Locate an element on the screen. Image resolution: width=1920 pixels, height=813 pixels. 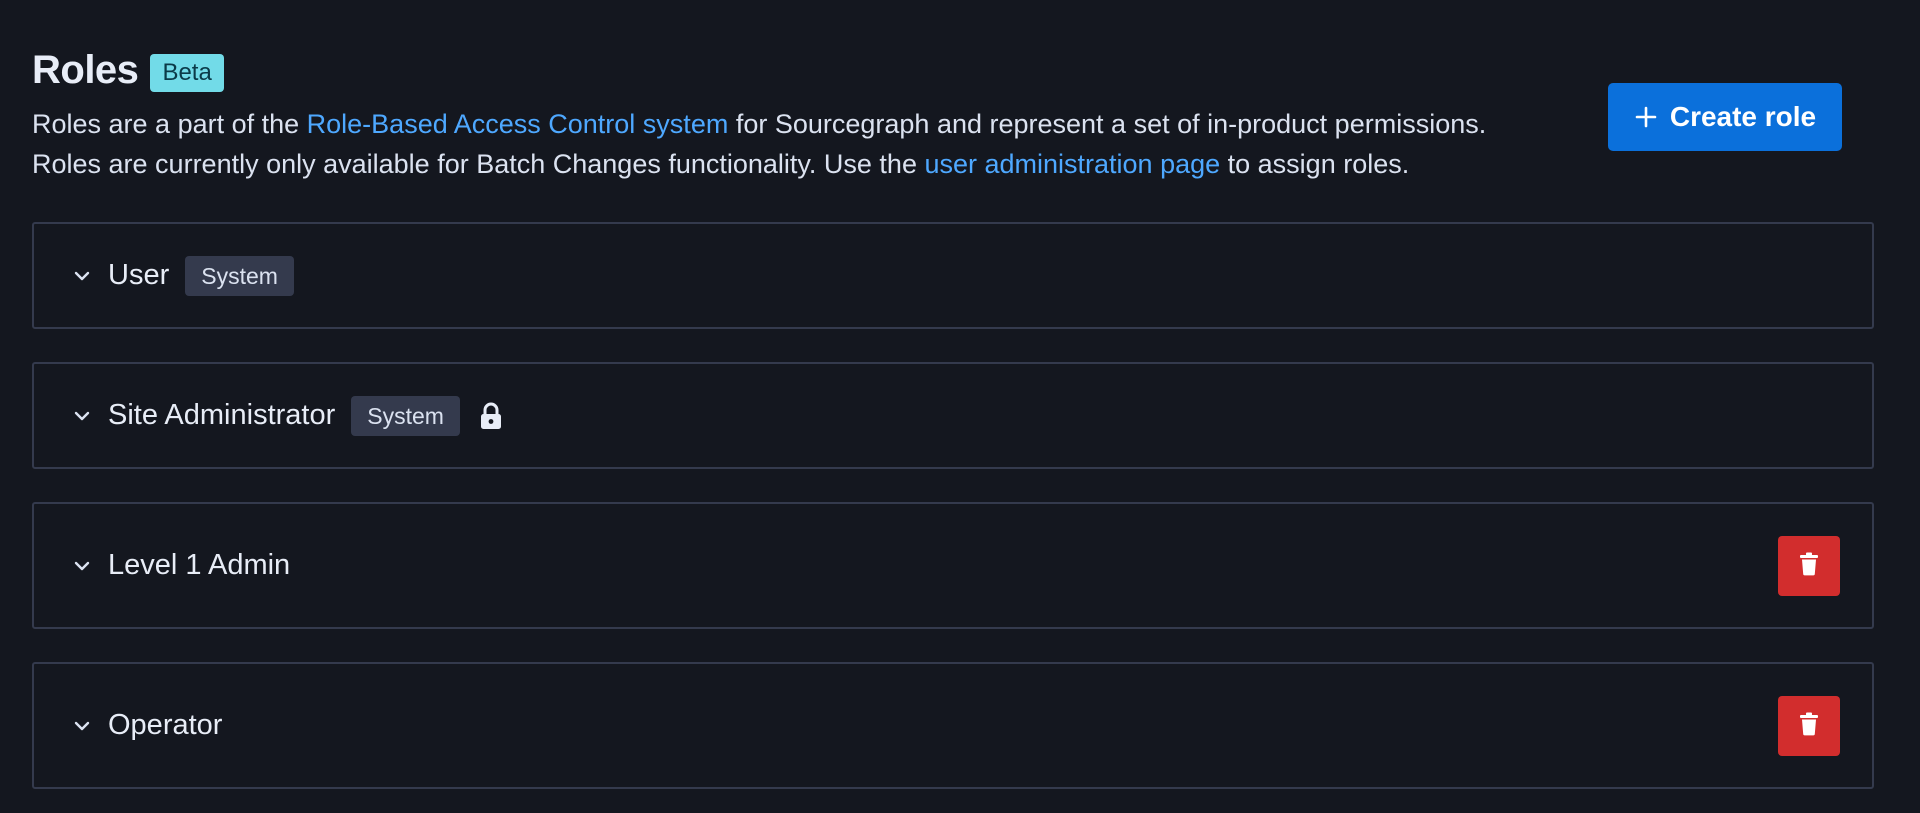
plus-icon is located at coordinates (1646, 117).